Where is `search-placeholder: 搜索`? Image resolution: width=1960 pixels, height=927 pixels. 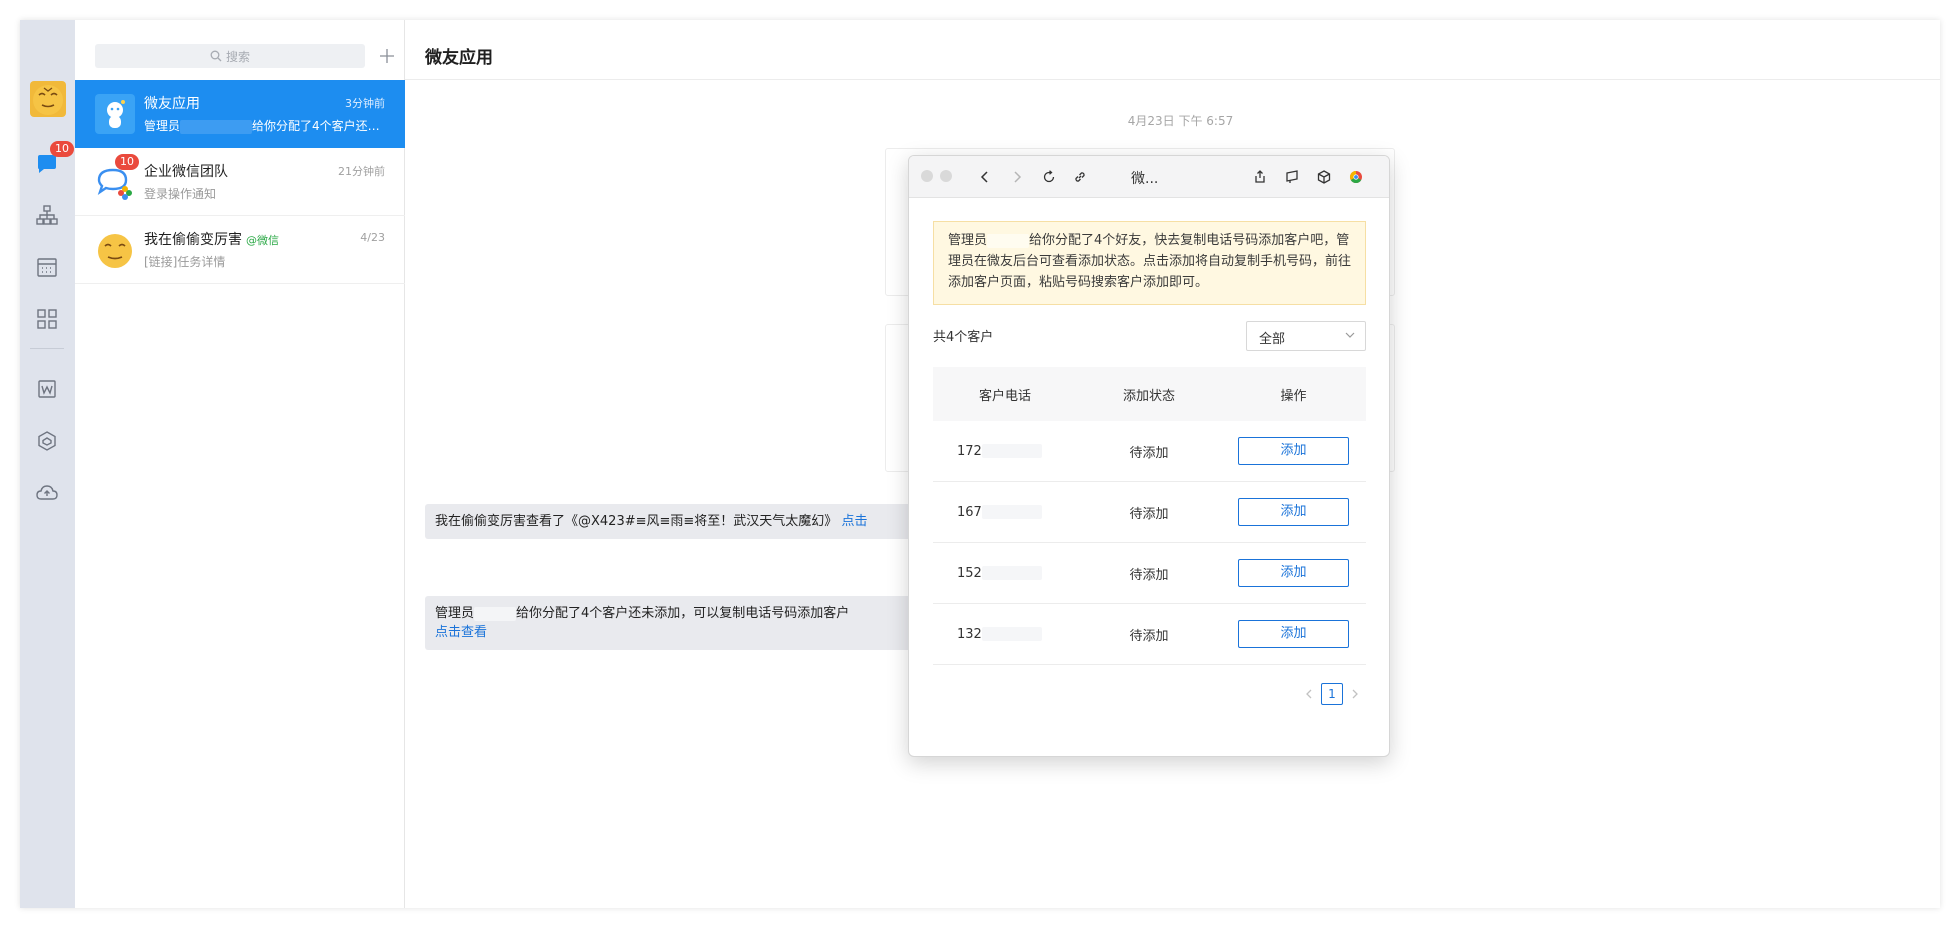 search-placeholder: 搜索 is located at coordinates (237, 56).